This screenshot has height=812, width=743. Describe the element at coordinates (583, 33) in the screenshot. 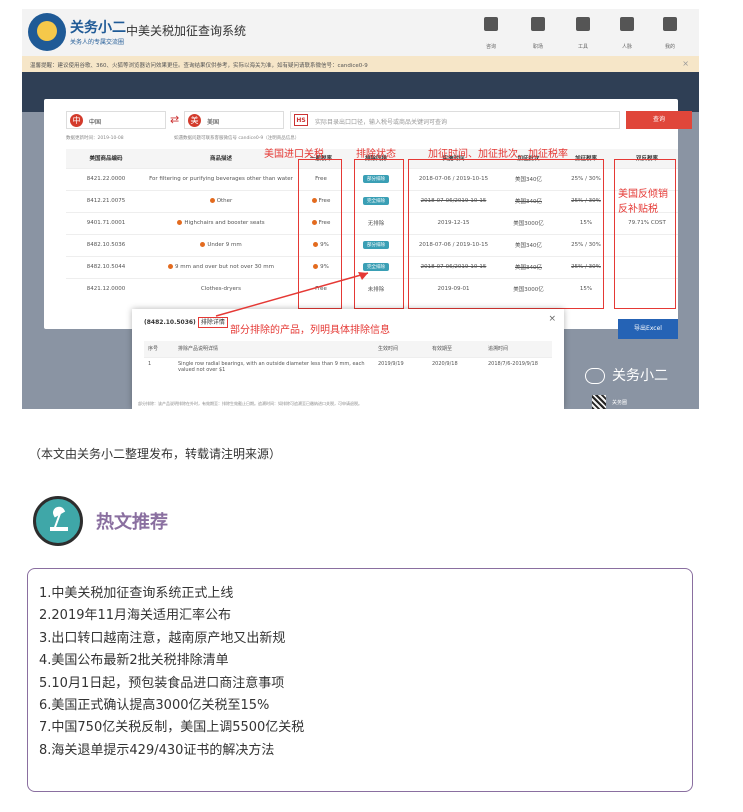

I see `nav-tools: 工具` at that location.